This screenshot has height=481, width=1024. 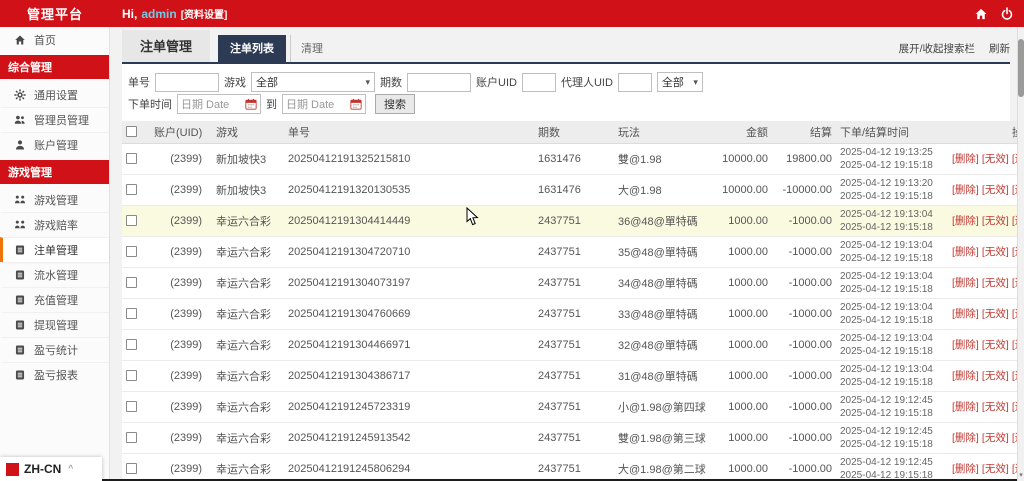 I want to click on sidebar-item: 首页, so click(x=54, y=39).